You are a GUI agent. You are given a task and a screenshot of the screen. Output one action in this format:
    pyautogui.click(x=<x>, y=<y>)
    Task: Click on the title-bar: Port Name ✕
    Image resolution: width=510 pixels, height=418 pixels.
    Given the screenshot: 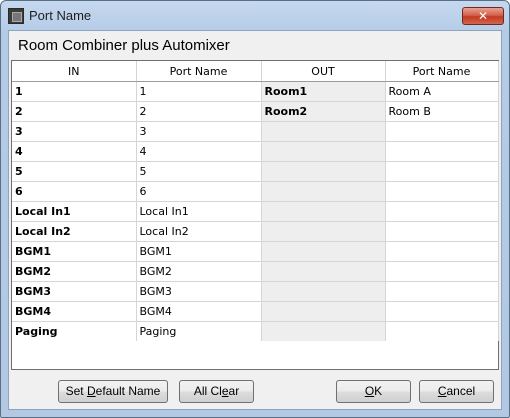 What is the action you would take?
    pyautogui.click(x=255, y=16)
    